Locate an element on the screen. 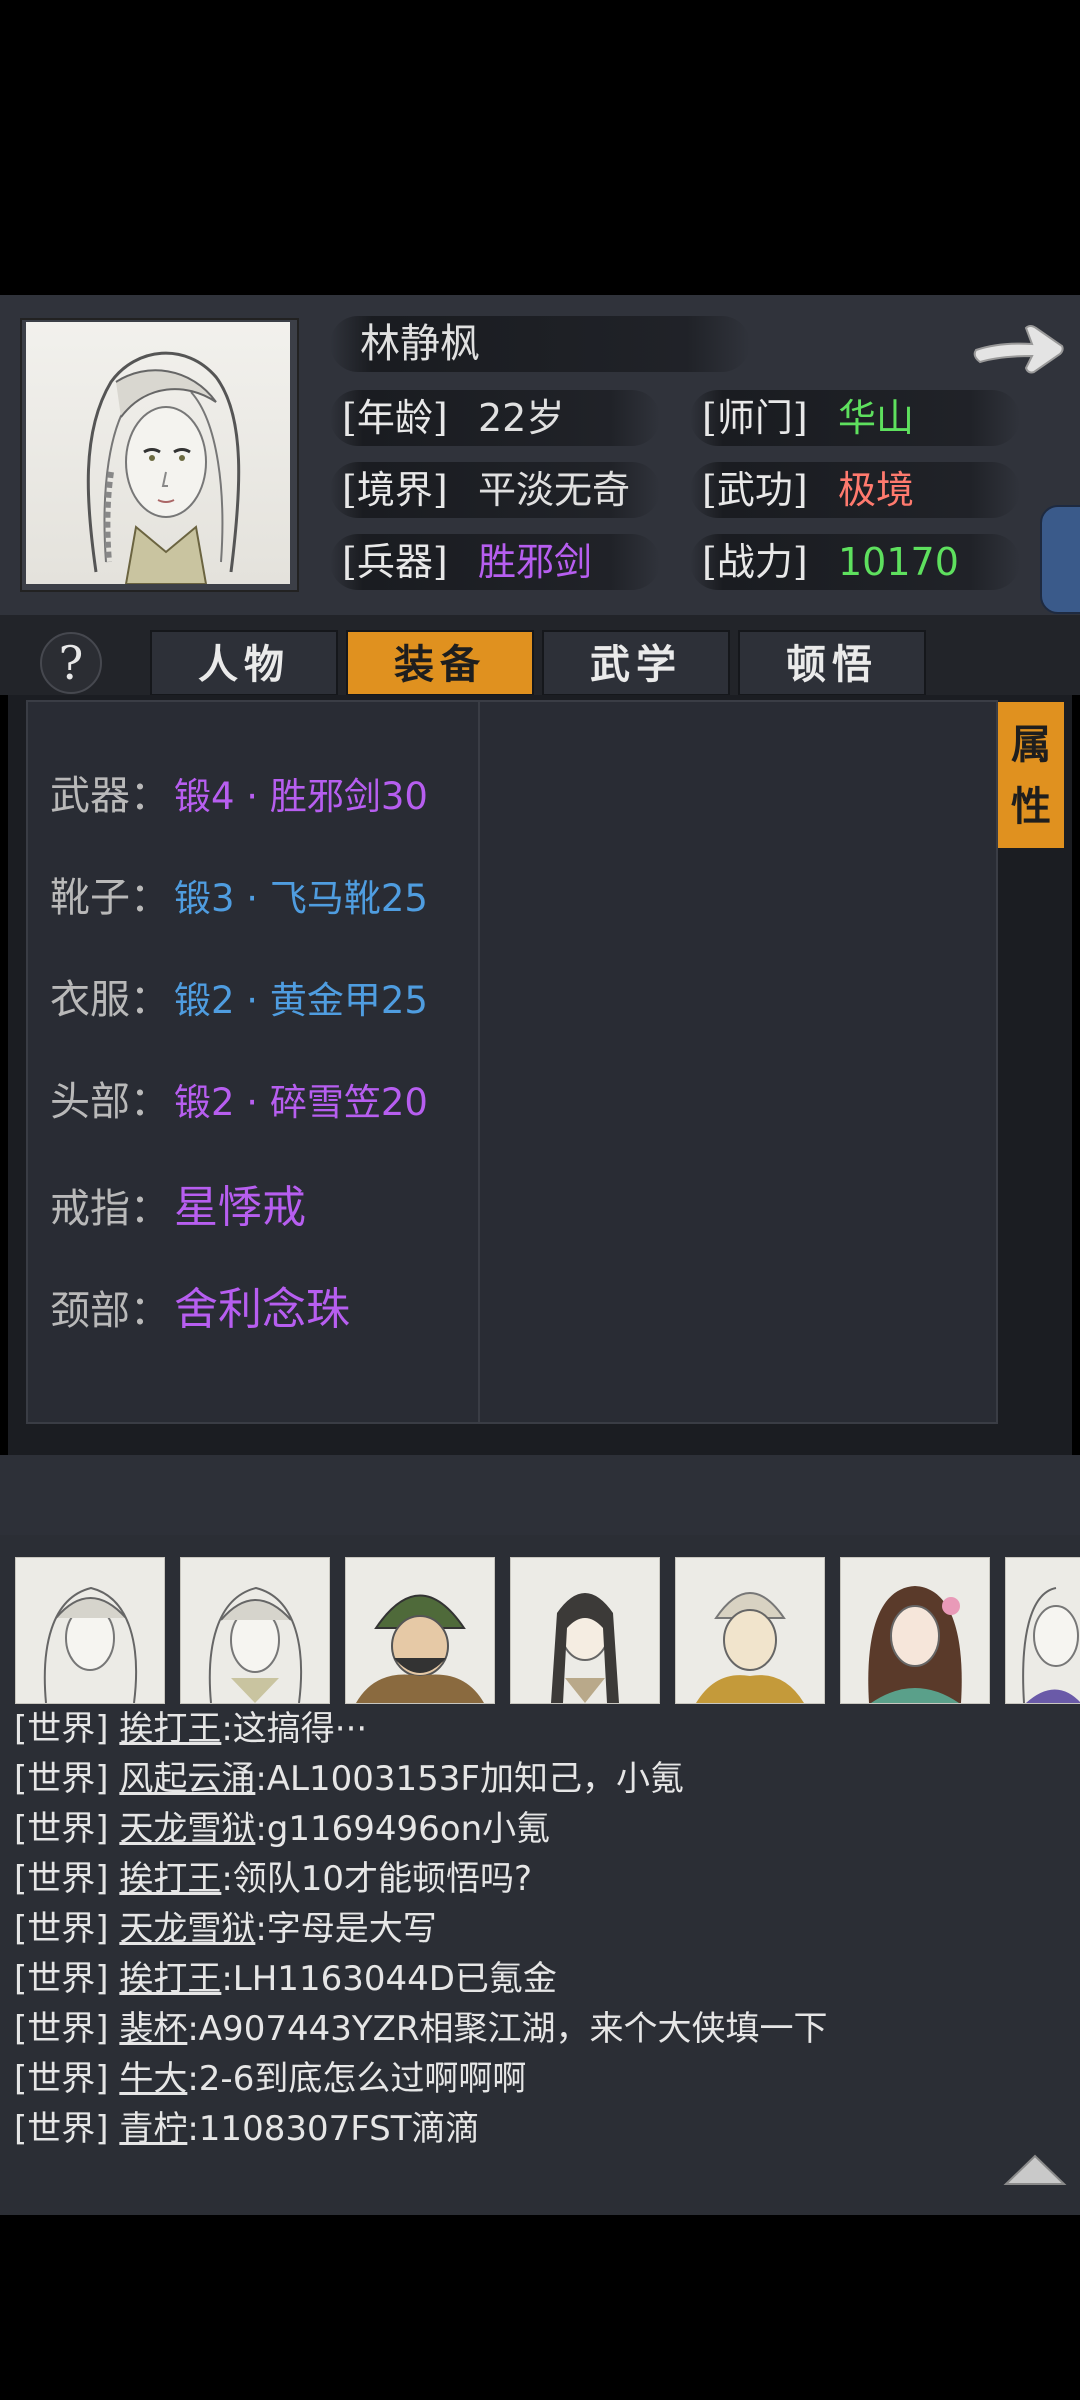 Image resolution: width=1080 pixels, height=2400 pixels. equip-item-name: 锻3 · 飞马靴25 is located at coordinates (301, 898).